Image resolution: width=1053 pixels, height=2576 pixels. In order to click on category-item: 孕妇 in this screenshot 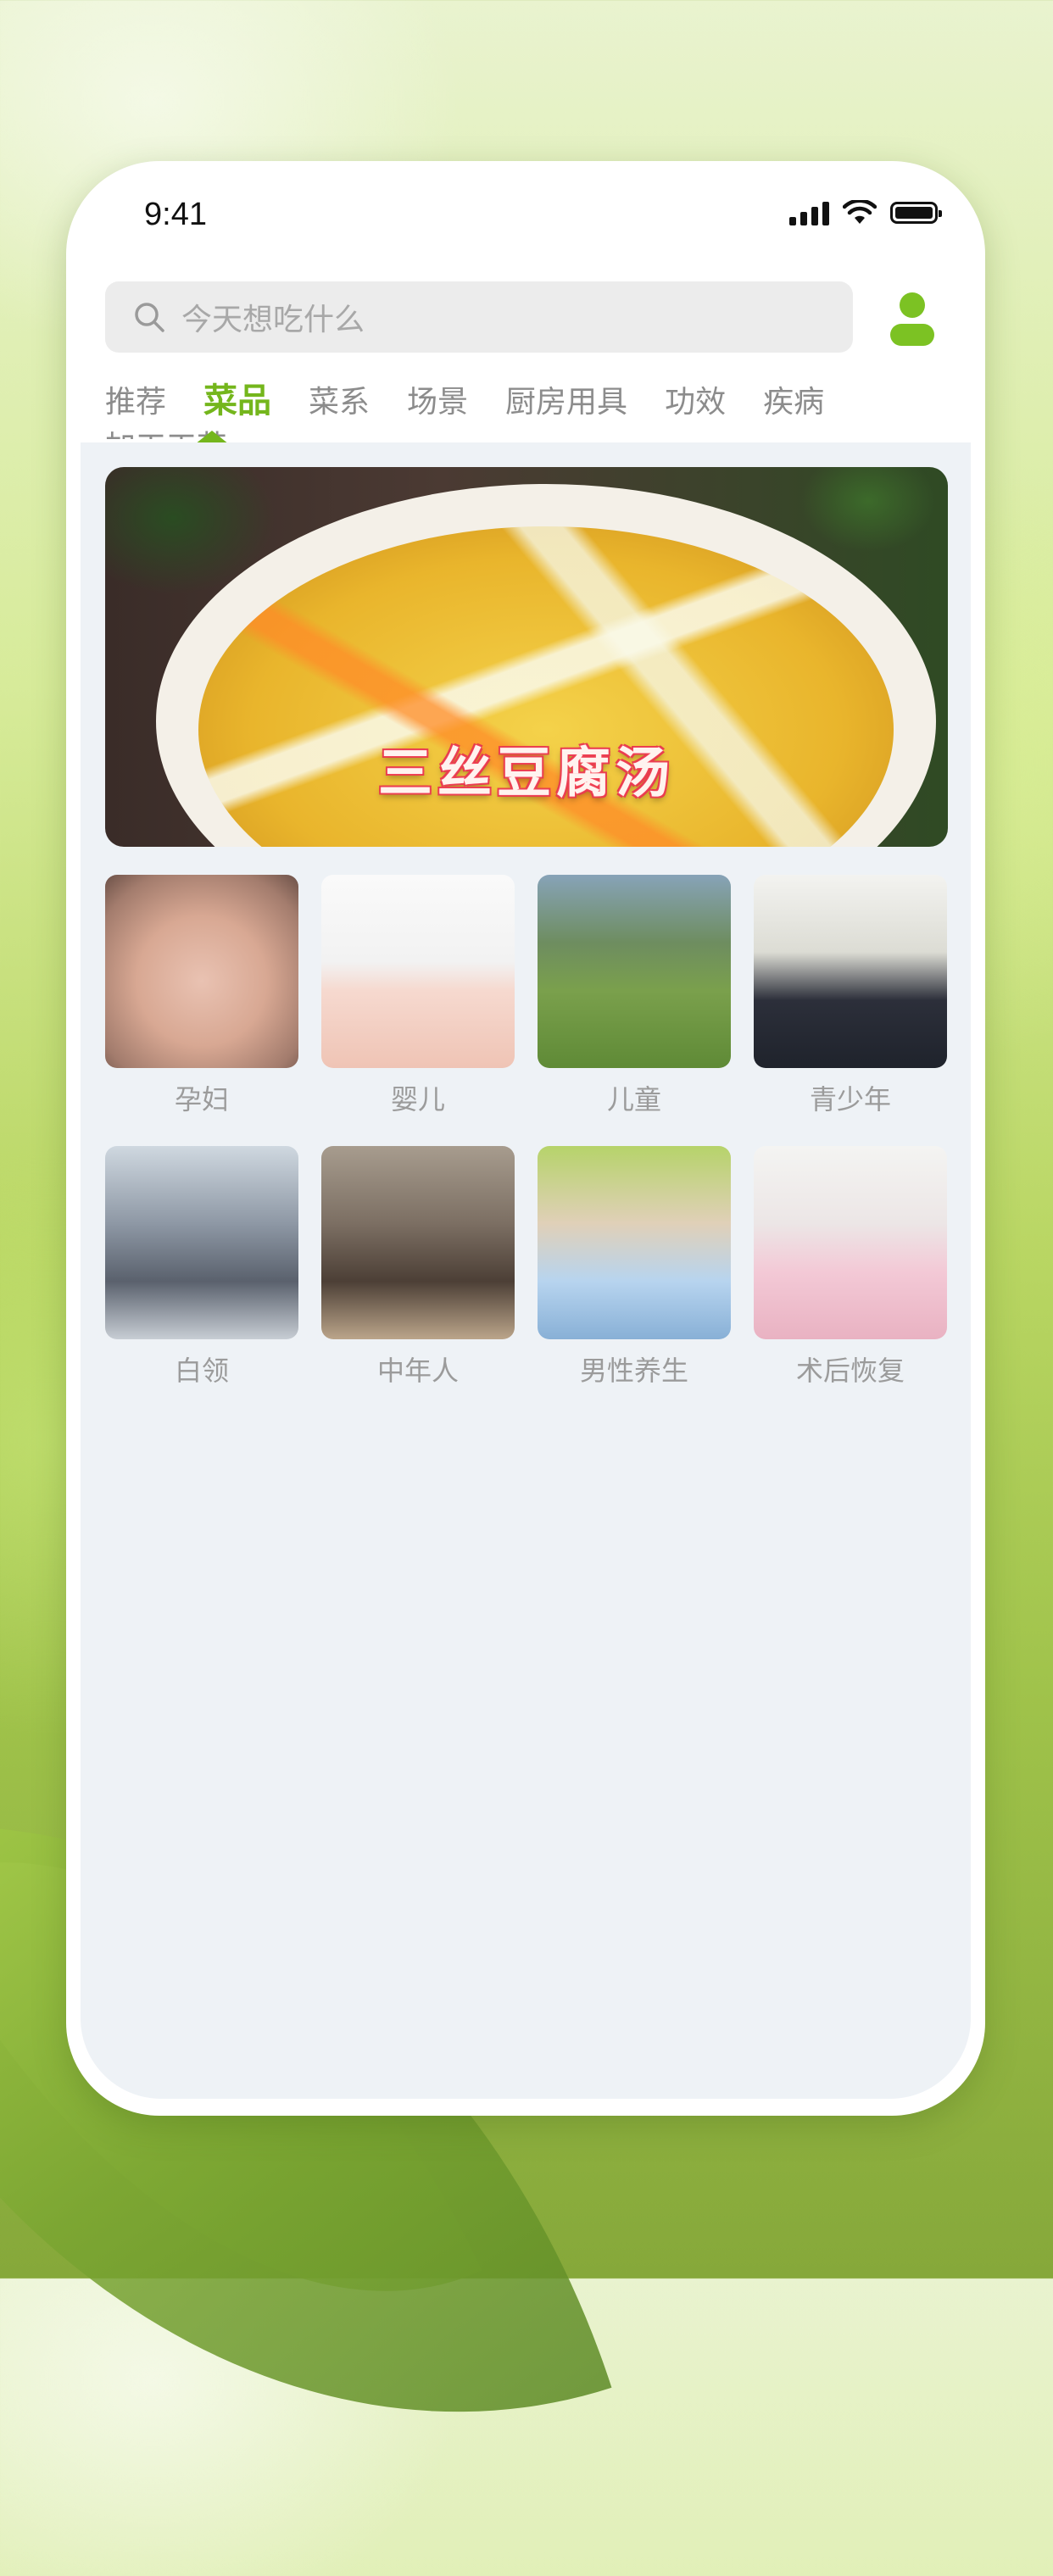, I will do `click(201, 996)`.